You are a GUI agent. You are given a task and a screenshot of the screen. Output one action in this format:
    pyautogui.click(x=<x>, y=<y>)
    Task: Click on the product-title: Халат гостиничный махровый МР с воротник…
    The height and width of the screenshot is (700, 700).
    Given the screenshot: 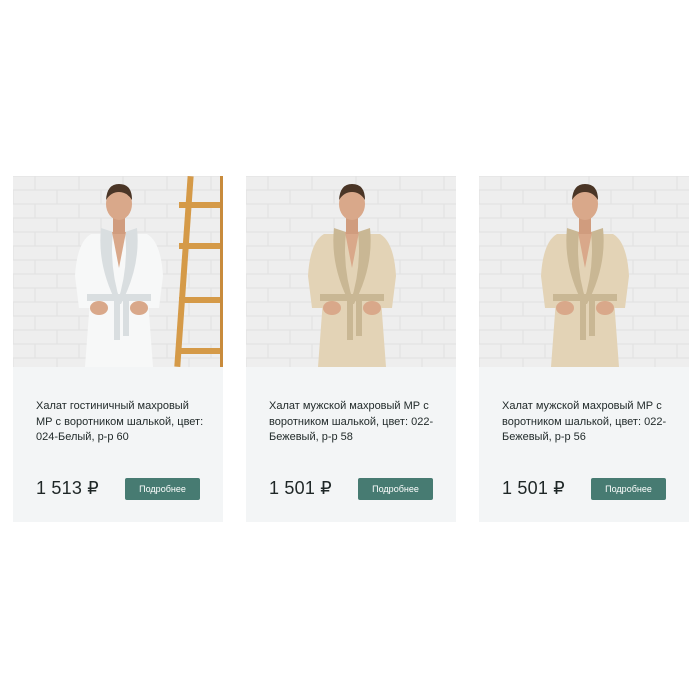 What is the action you would take?
    pyautogui.click(x=121, y=422)
    